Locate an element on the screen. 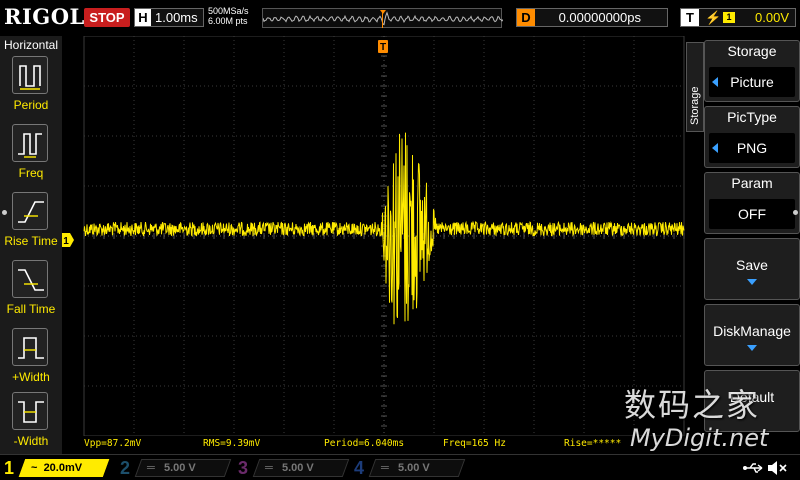 The image size is (800, 480). memory-overview-bar is located at coordinates (382, 18).